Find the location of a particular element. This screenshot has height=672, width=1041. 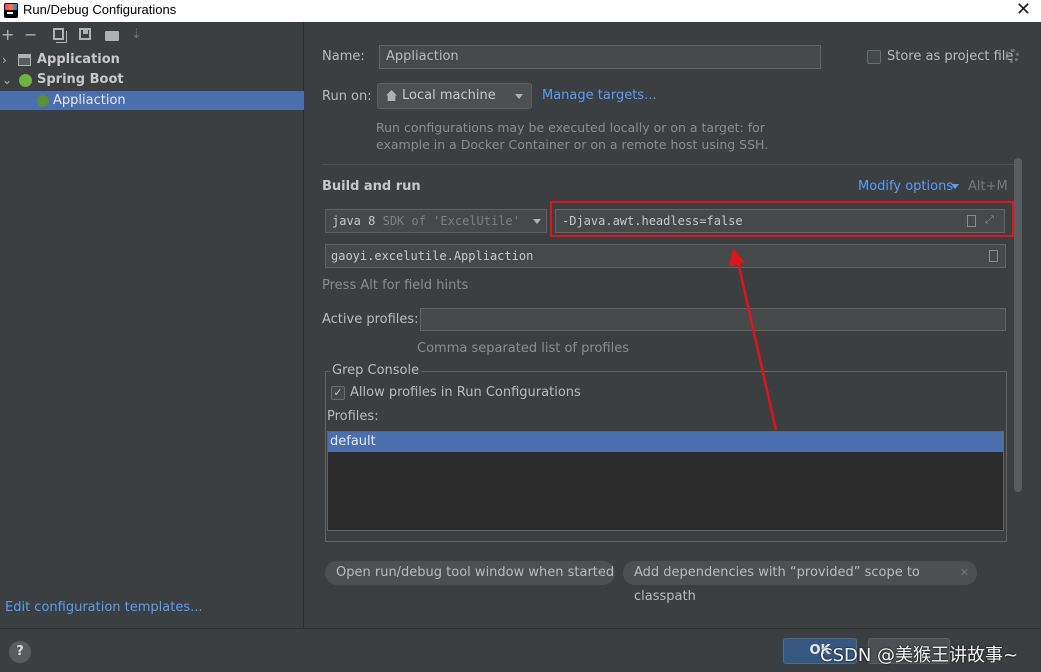

jdk-select: java 8 SDK of 'ExcelUtile' m is located at coordinates (436, 221).